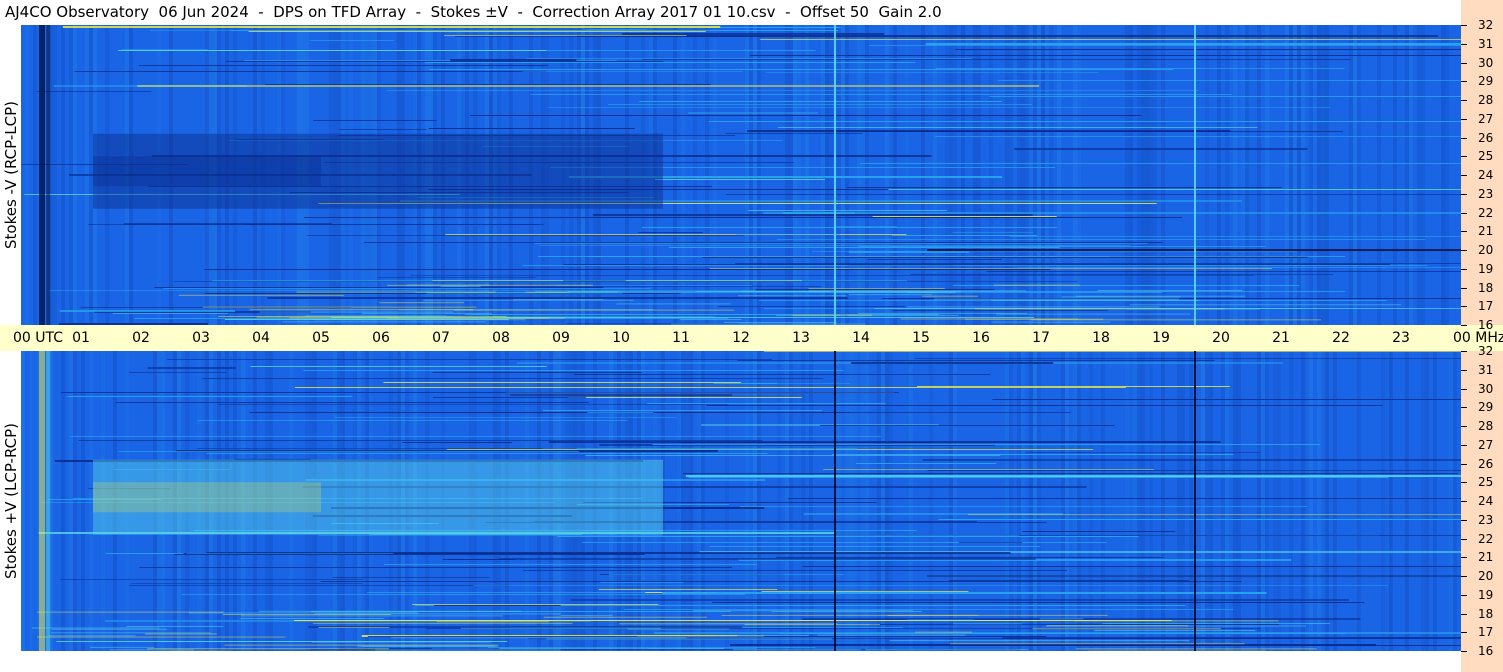 The width and height of the screenshot is (1503, 672). I want to click on freq-tick-label: 19, so click(1486, 268).